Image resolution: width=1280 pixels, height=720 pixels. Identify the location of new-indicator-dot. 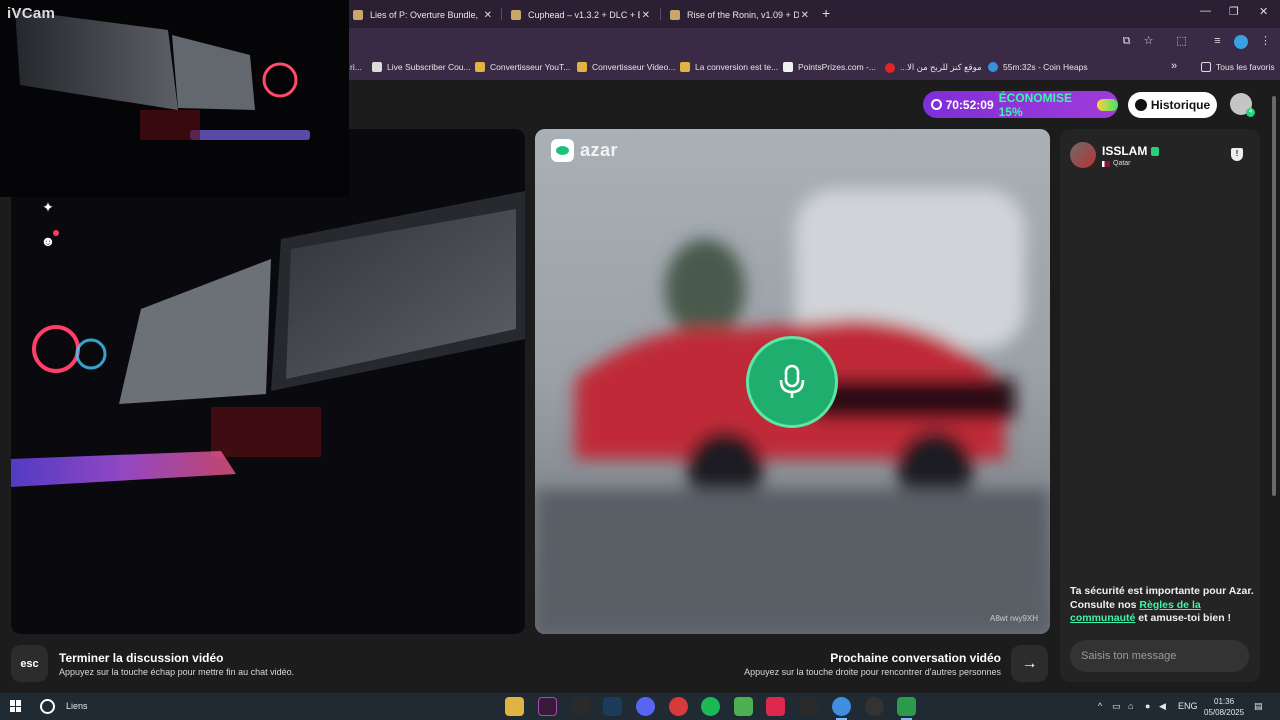
(56, 233).